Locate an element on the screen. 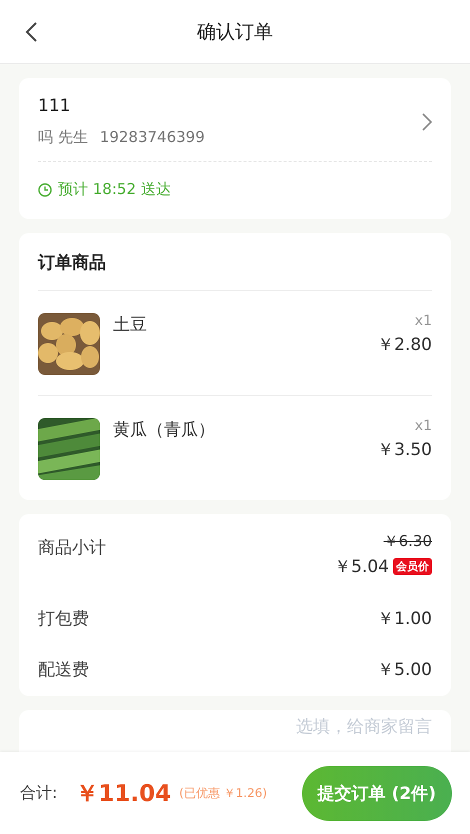 The image size is (470, 834). product-name: 黄瓜（青瓜） is located at coordinates (164, 430).